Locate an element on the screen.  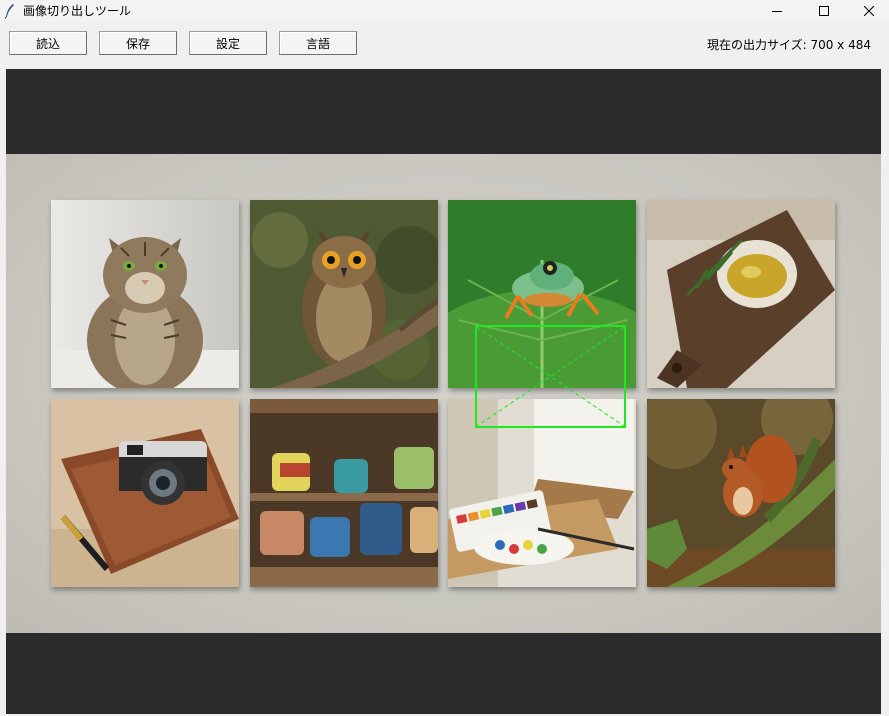
close-button is located at coordinates (867, 11).